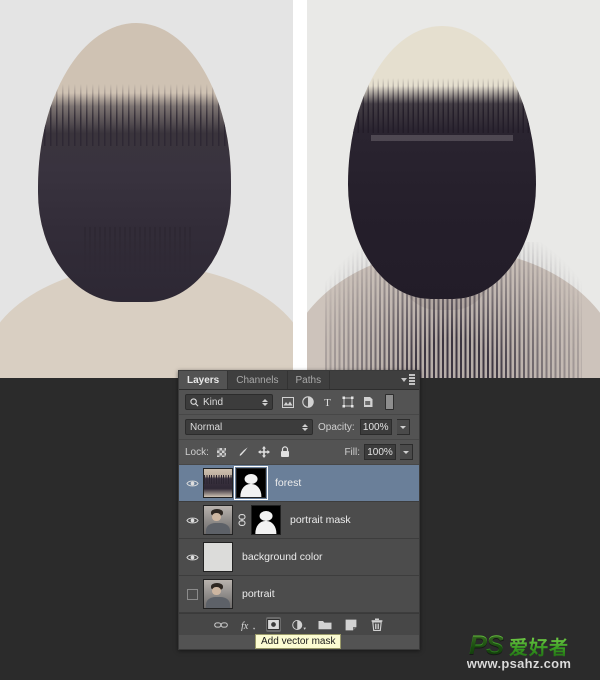  Describe the element at coordinates (325, 624) in the screenshot. I see `new-group-icon` at that location.